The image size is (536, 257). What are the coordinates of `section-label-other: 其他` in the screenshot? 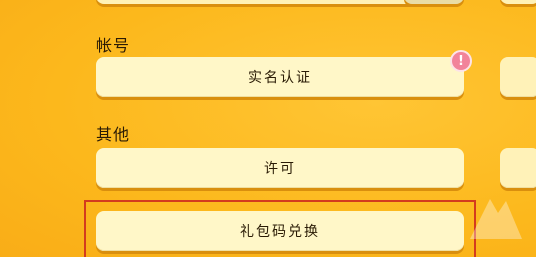 It's located at (113, 134).